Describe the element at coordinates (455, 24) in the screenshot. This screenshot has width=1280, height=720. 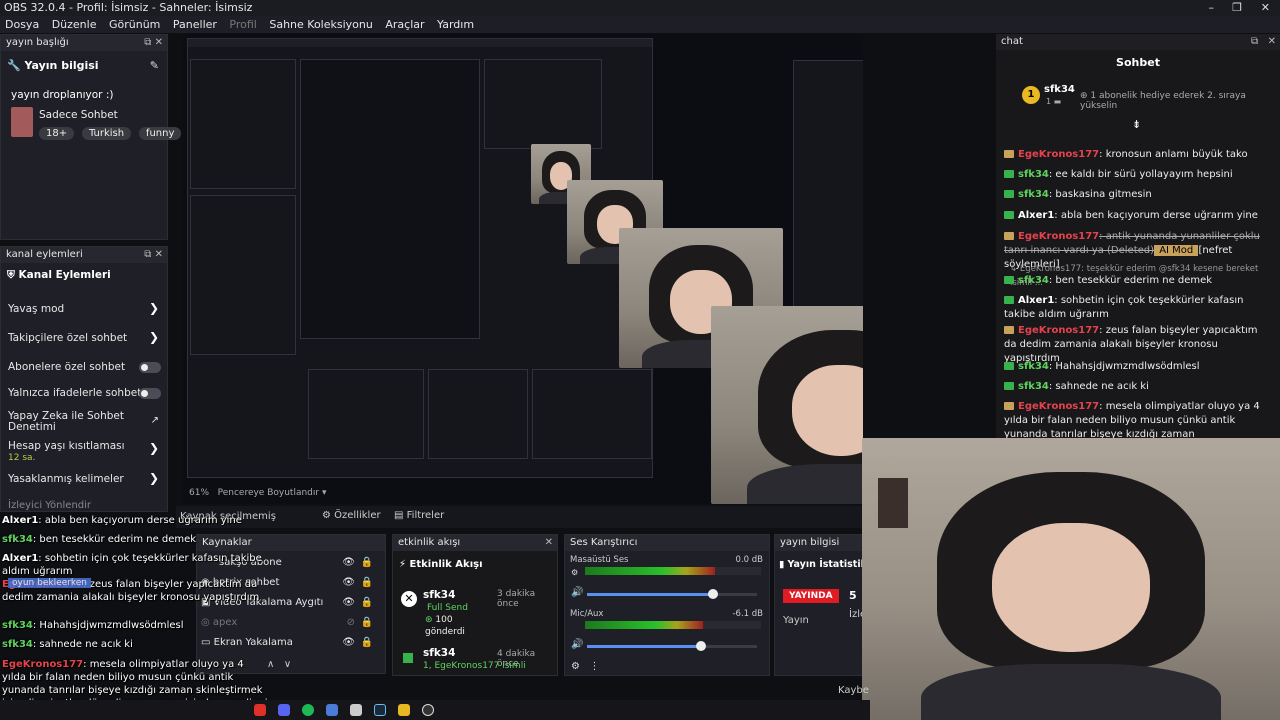
I see `menu-help: Yardım` at that location.